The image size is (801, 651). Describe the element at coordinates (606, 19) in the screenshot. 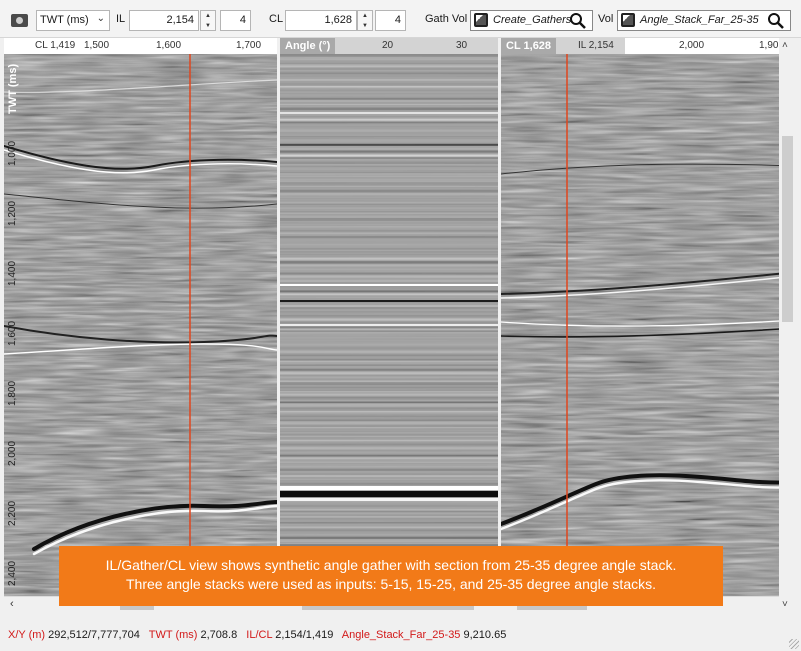

I see `vol-label: Vol` at that location.